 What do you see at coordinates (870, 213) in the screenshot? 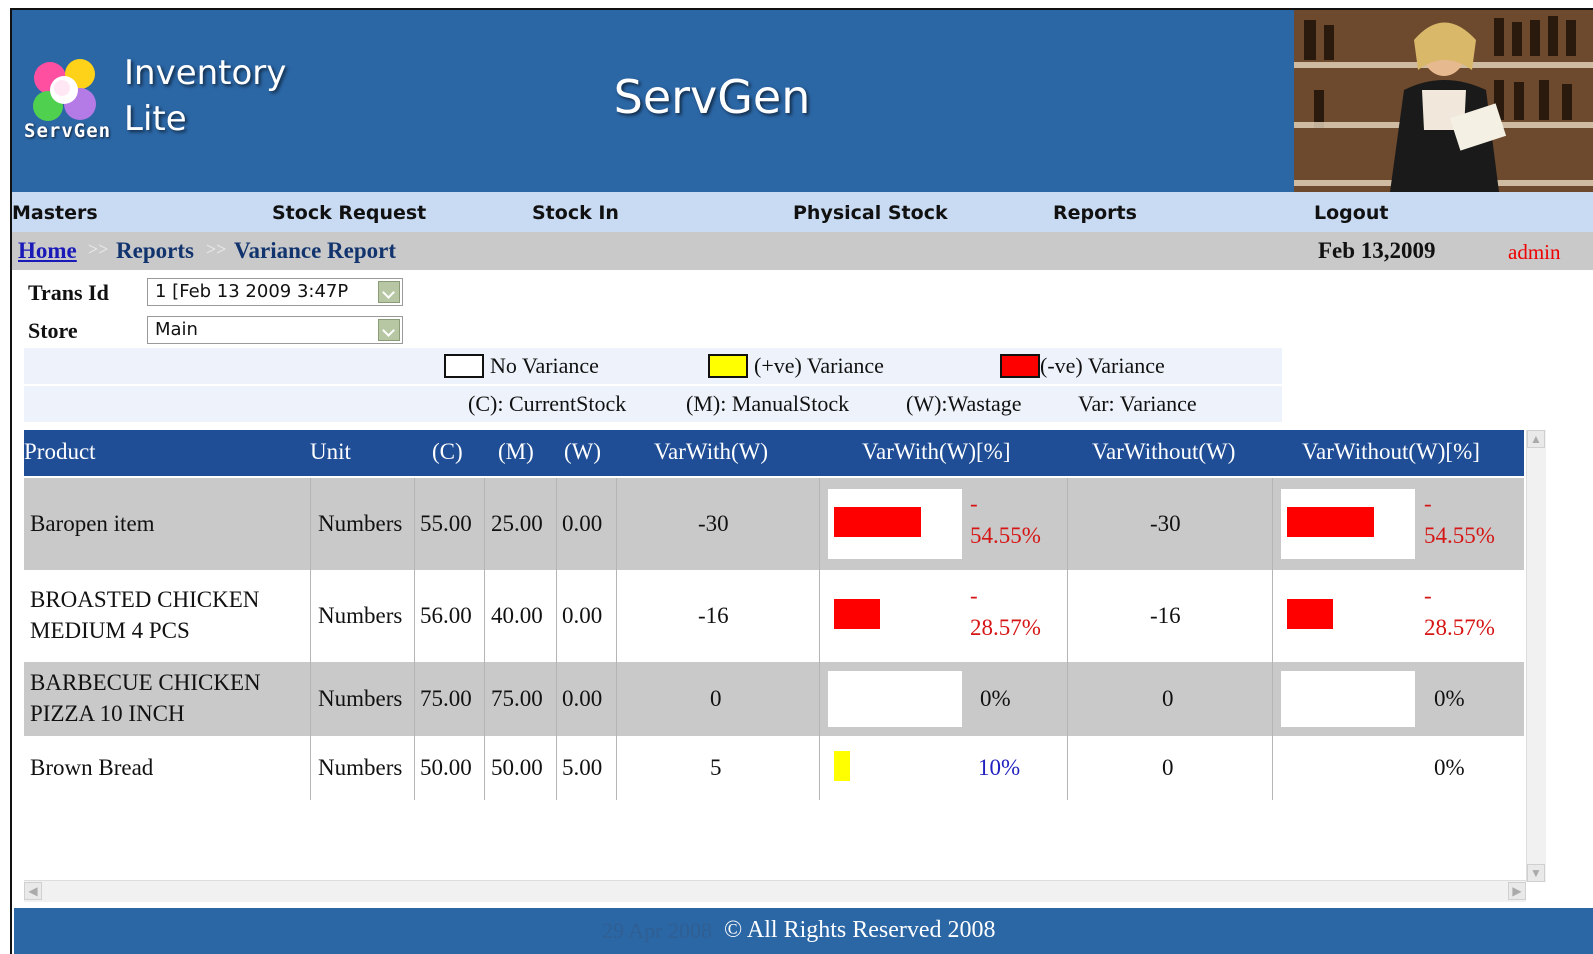
I see `nav-physical-stock: Physical Stock` at bounding box center [870, 213].